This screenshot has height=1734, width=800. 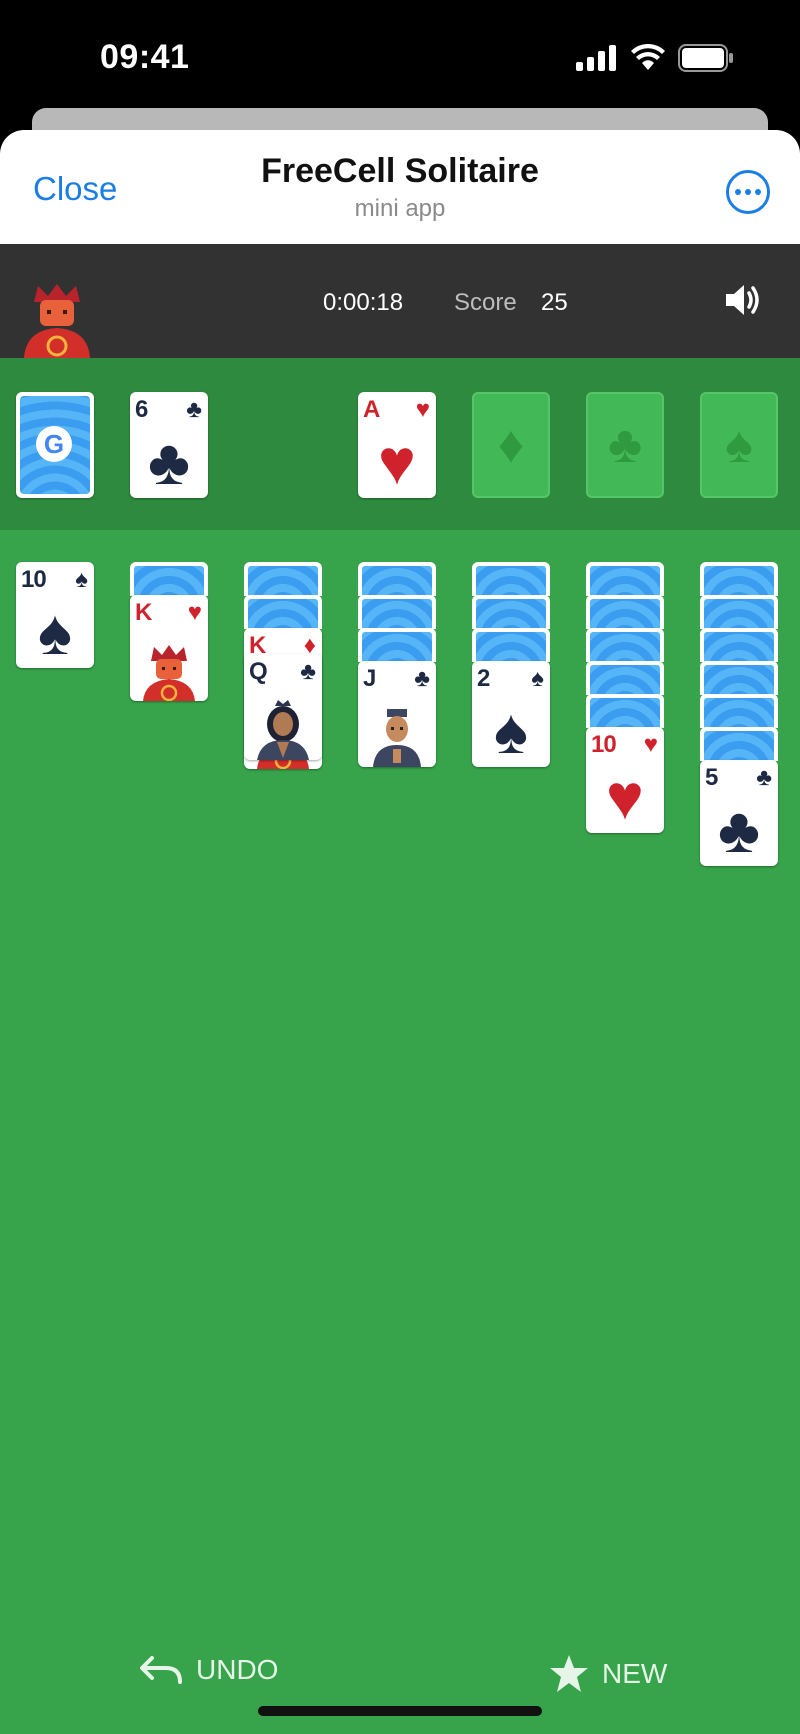 What do you see at coordinates (369, 678) in the screenshot?
I see `card-rank: J` at bounding box center [369, 678].